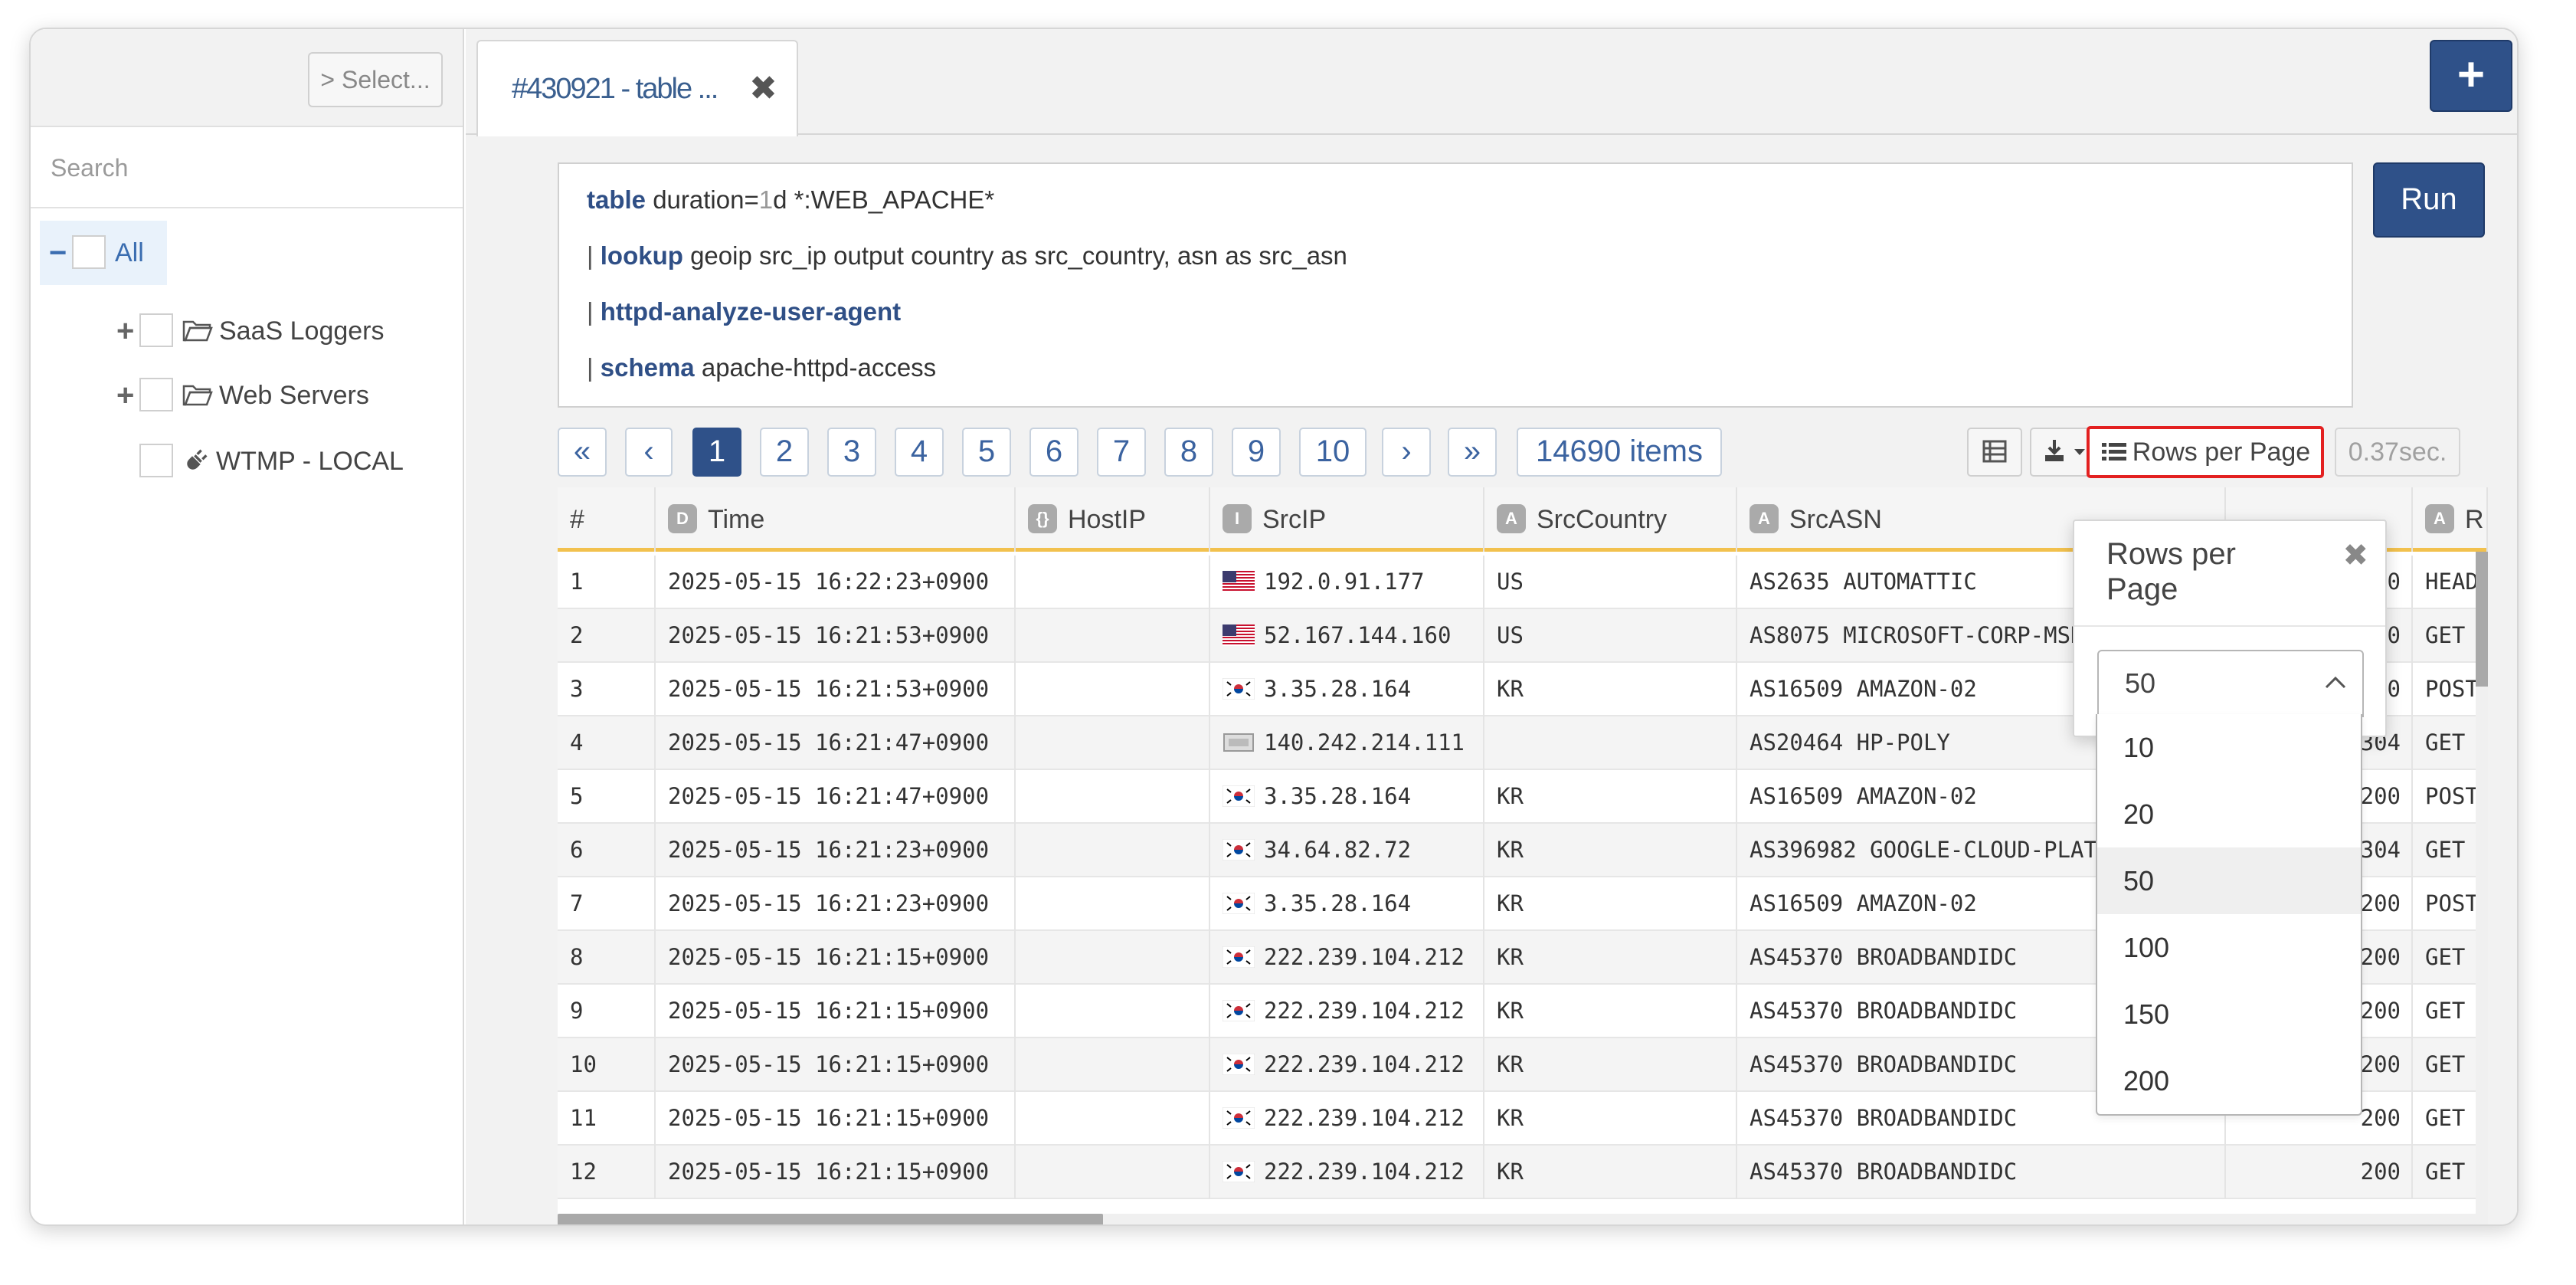 This screenshot has width=2576, height=1285. What do you see at coordinates (884, 199) in the screenshot?
I see `query-text: d *:WEB_APACHE*` at bounding box center [884, 199].